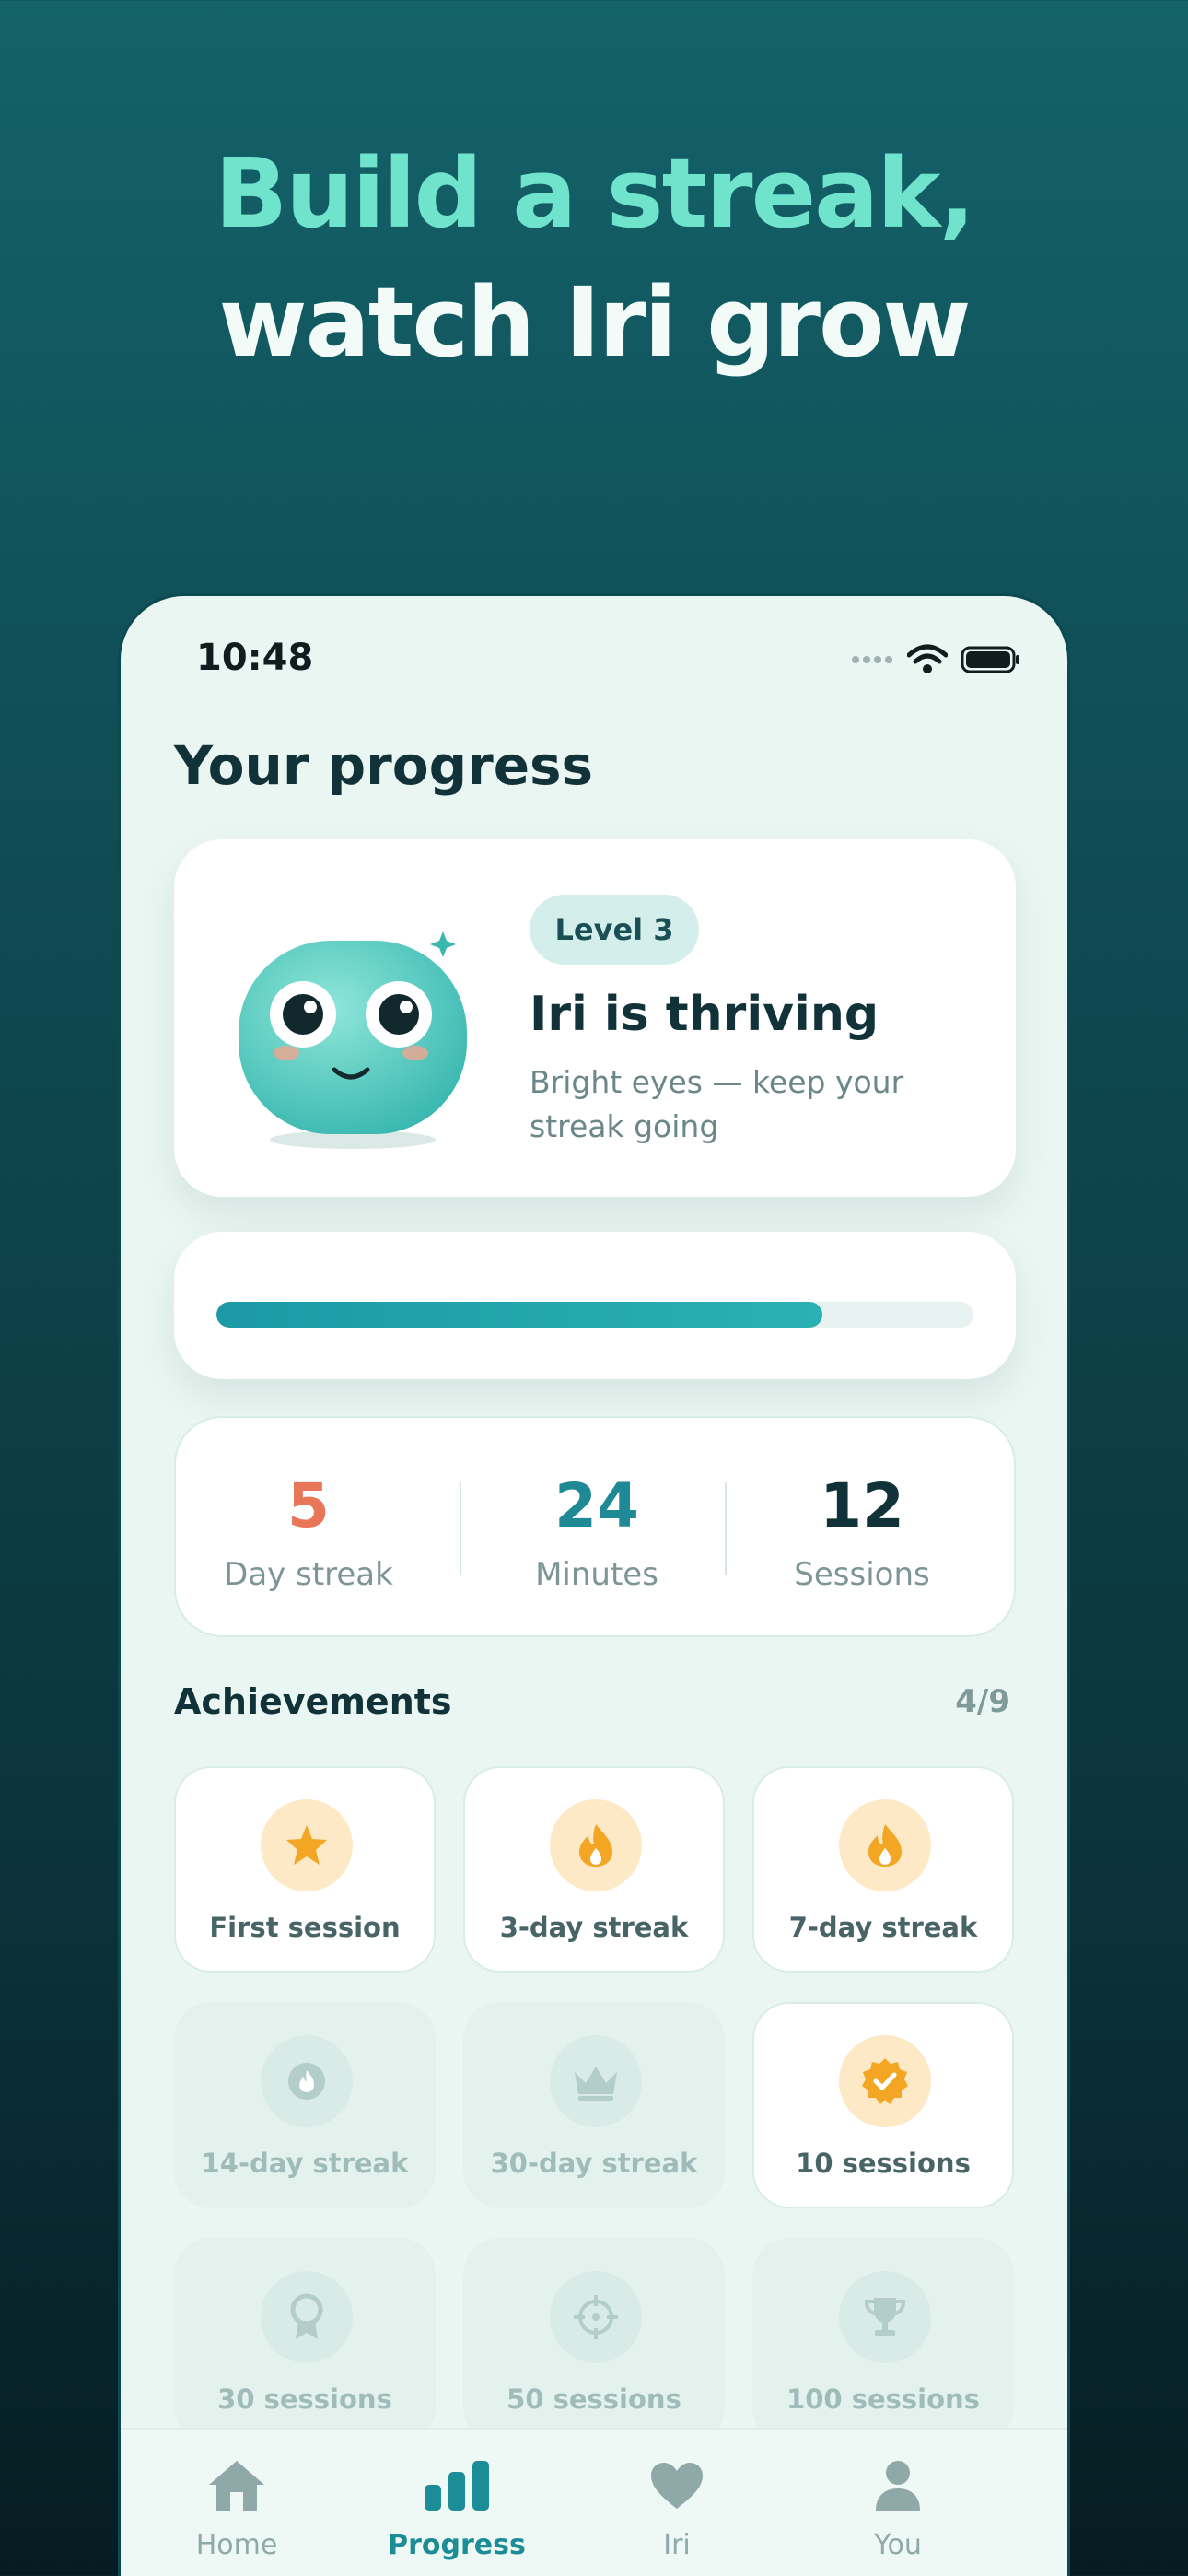 The height and width of the screenshot is (2576, 1188). I want to click on battery-icon, so click(990, 659).